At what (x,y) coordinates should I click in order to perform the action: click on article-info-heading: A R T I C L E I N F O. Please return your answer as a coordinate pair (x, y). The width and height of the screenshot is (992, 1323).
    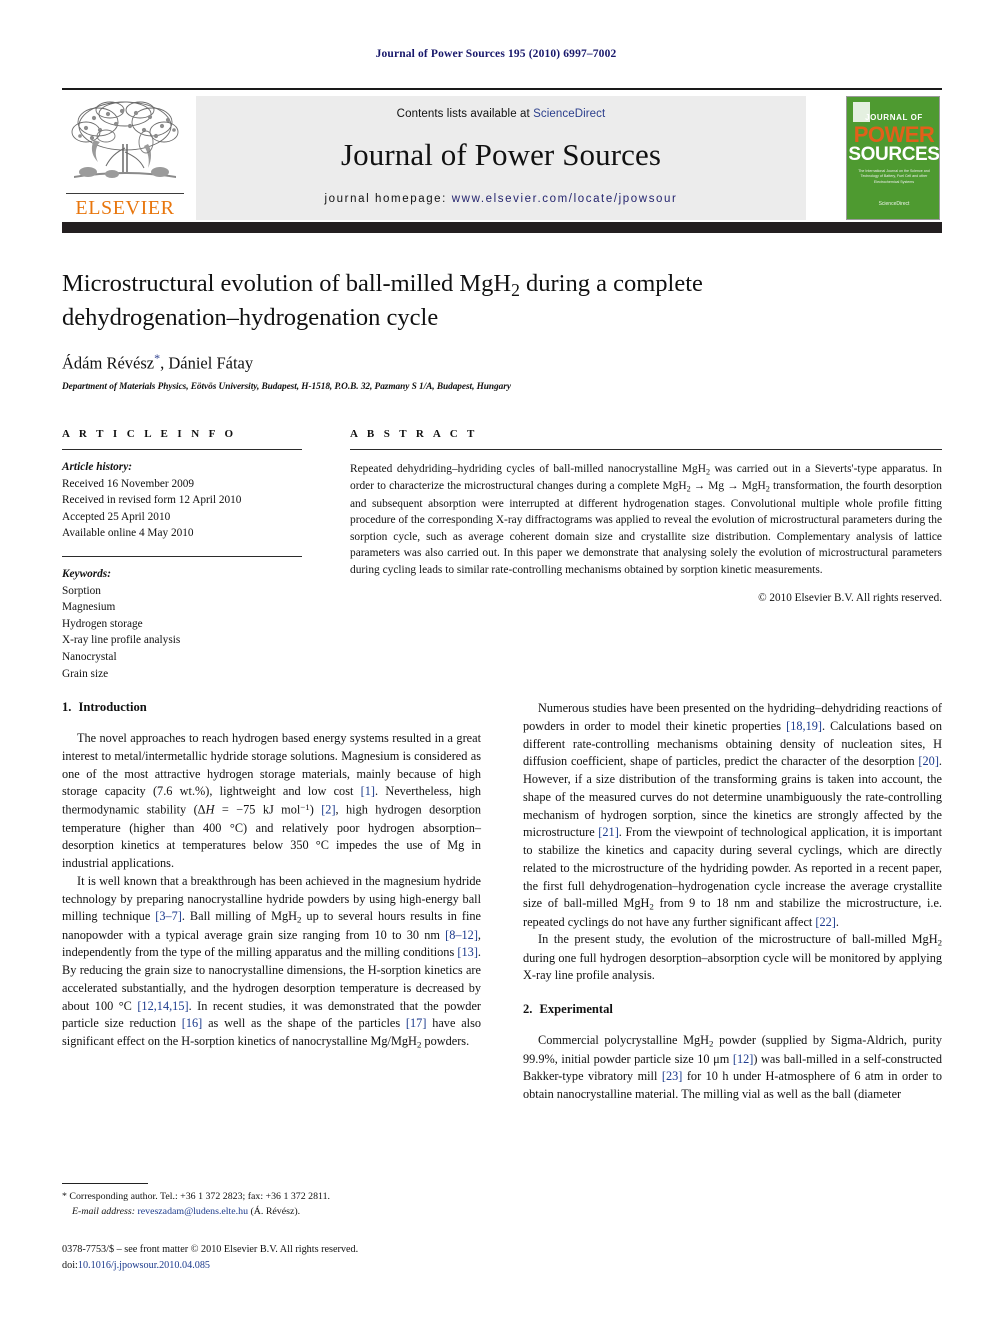
    Looking at the image, I should click on (149, 434).